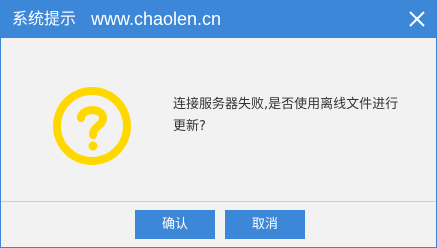 Image resolution: width=437 pixels, height=248 pixels. Describe the element at coordinates (156, 19) in the screenshot. I see `title-url: www.chaolen.cn` at that location.